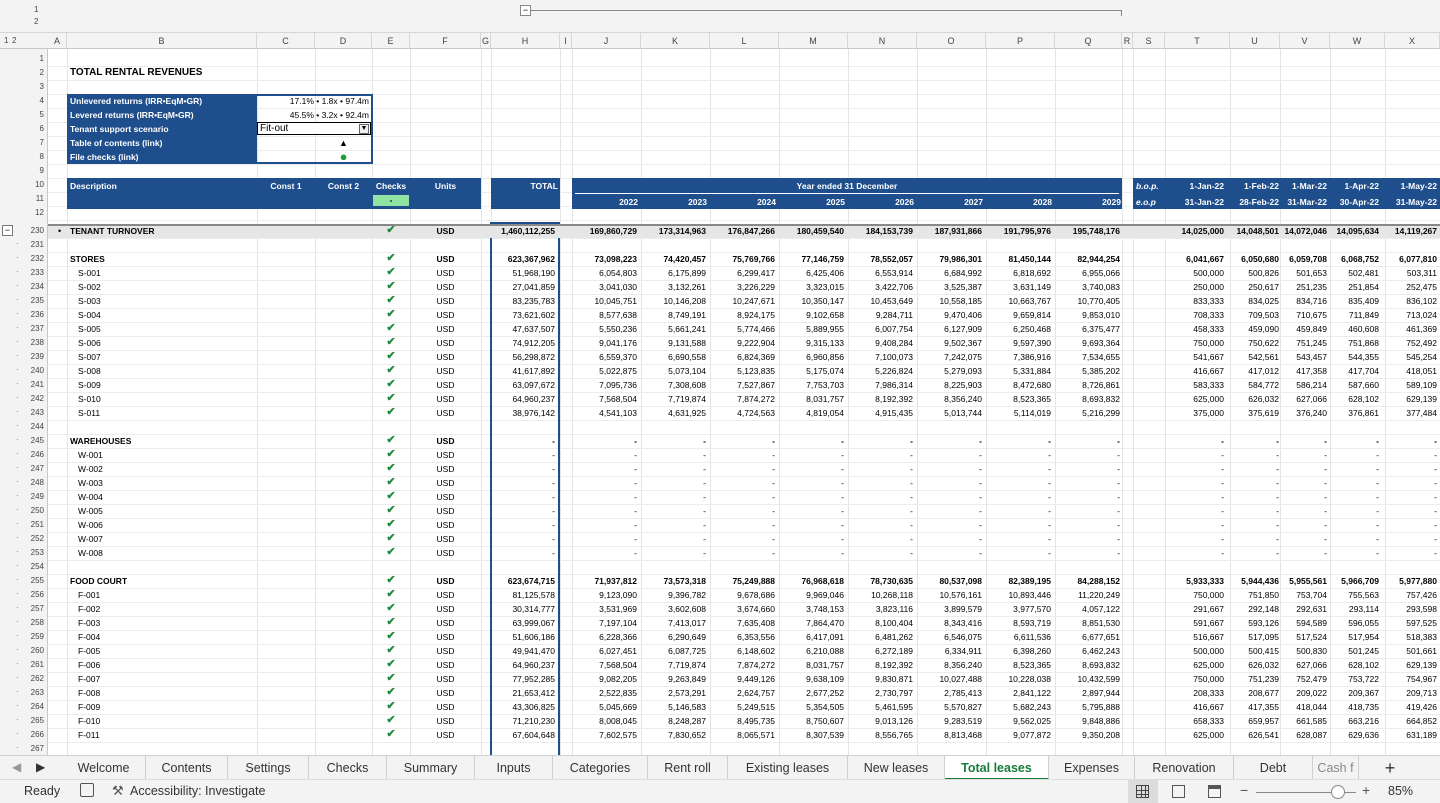  Describe the element at coordinates (1087, 287) in the screenshot. I see `year-value: 3,740,083` at that location.